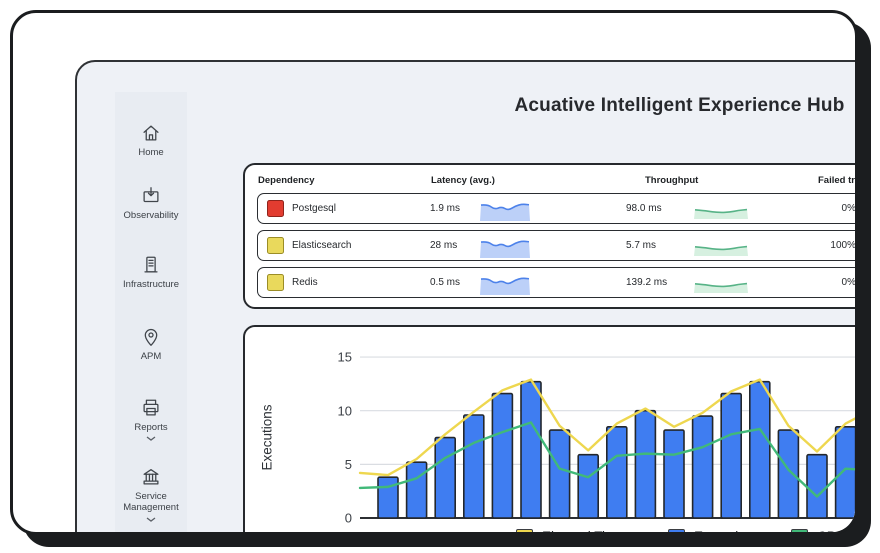 This screenshot has width=880, height=553. Describe the element at coordinates (151, 215) in the screenshot. I see `sidebar-item-label: Observability` at that location.